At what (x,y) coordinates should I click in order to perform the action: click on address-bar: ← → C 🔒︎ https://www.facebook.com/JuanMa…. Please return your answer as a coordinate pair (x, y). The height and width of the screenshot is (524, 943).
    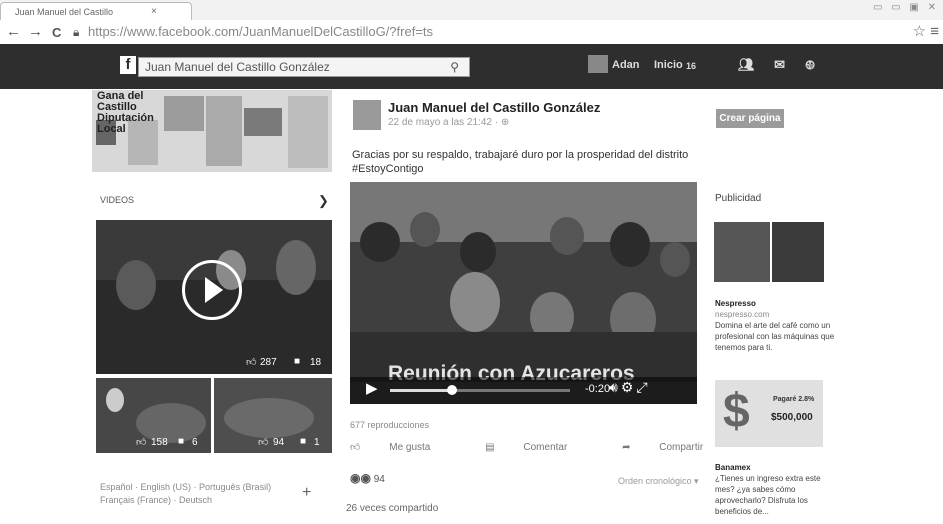
    Looking at the image, I should click on (471, 32).